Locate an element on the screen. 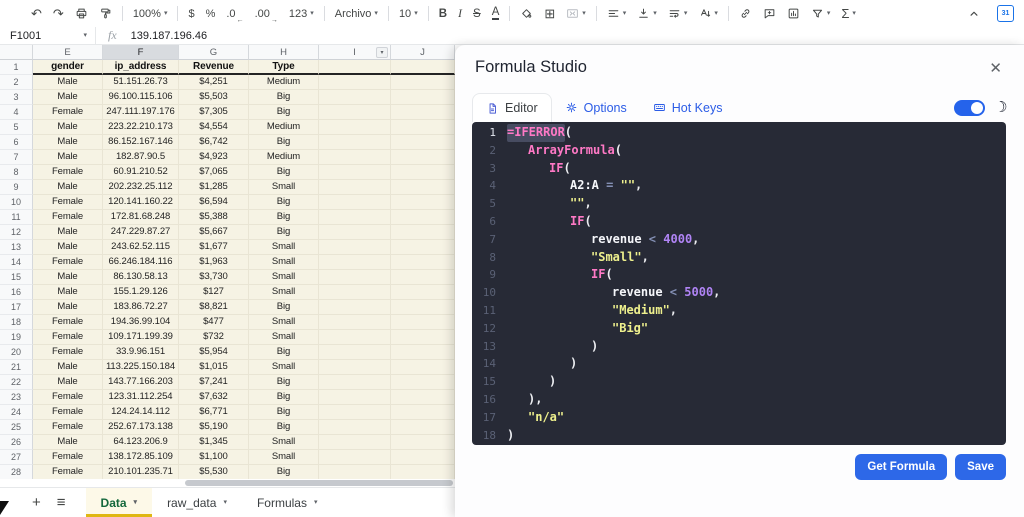 The height and width of the screenshot is (517, 1024). row-number: 24 is located at coordinates (16, 412).